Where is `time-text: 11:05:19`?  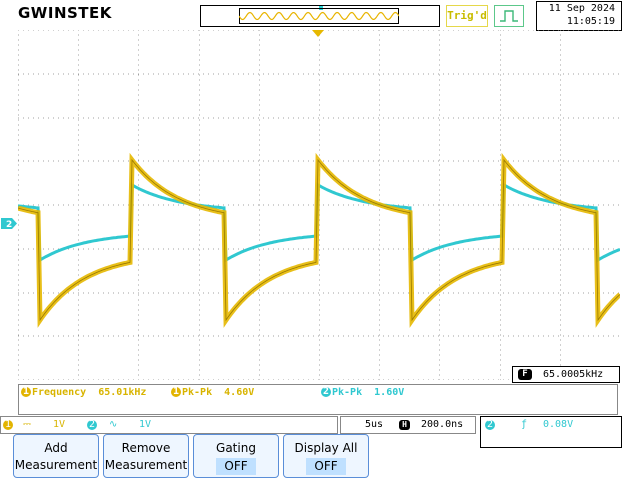 time-text: 11:05:19 is located at coordinates (590, 21).